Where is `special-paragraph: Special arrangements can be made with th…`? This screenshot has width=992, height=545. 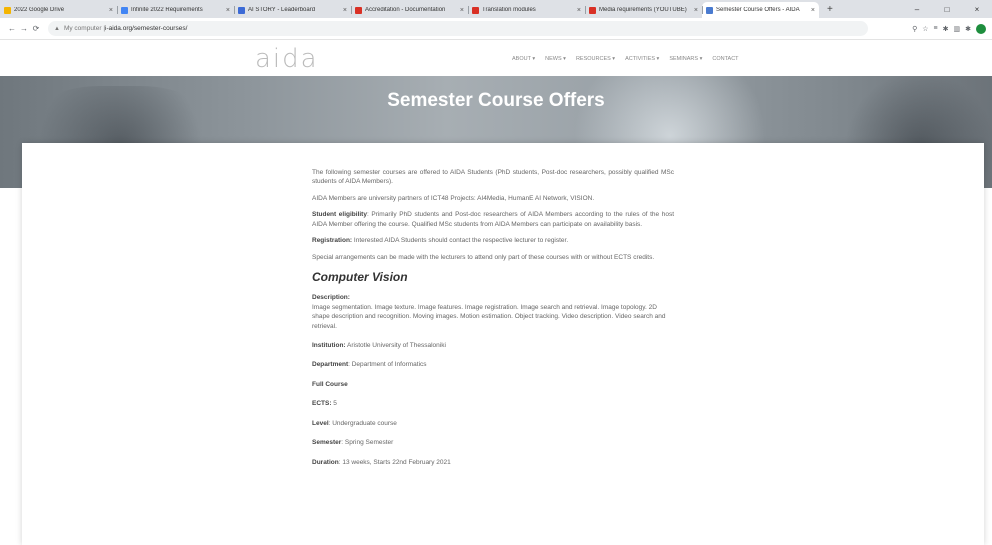
special-paragraph: Special arrangements can be made with th… is located at coordinates (483, 257).